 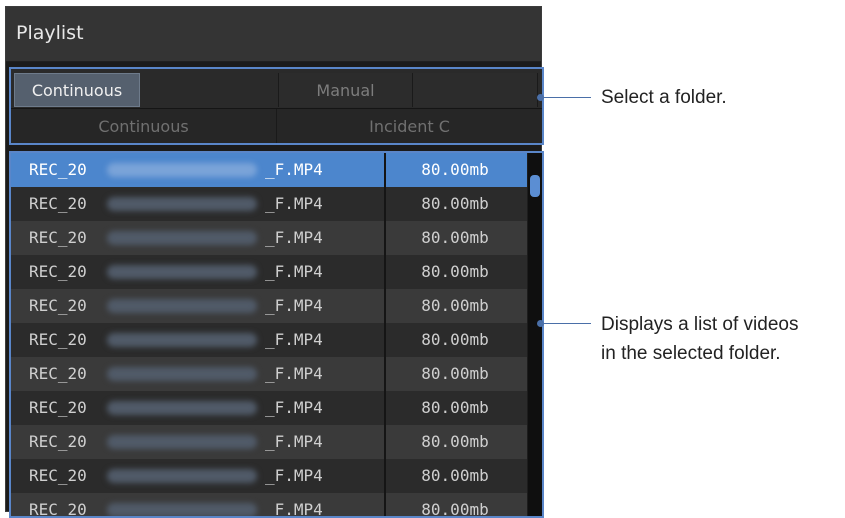 What do you see at coordinates (50, 33) in the screenshot?
I see `window-title: Playlist` at bounding box center [50, 33].